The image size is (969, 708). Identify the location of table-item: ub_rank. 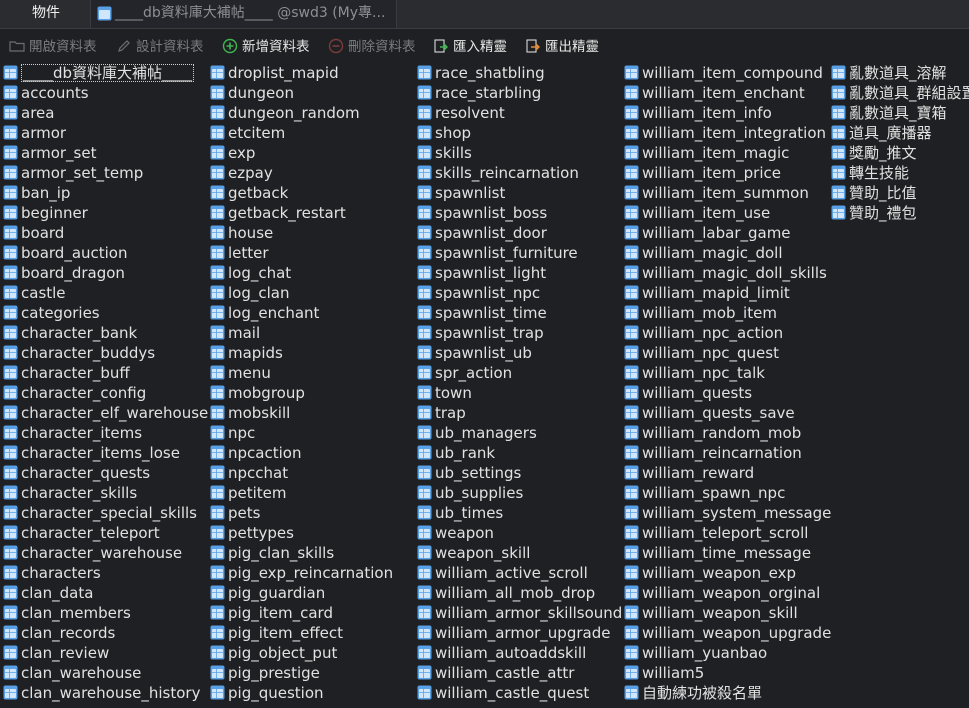
(518, 453).